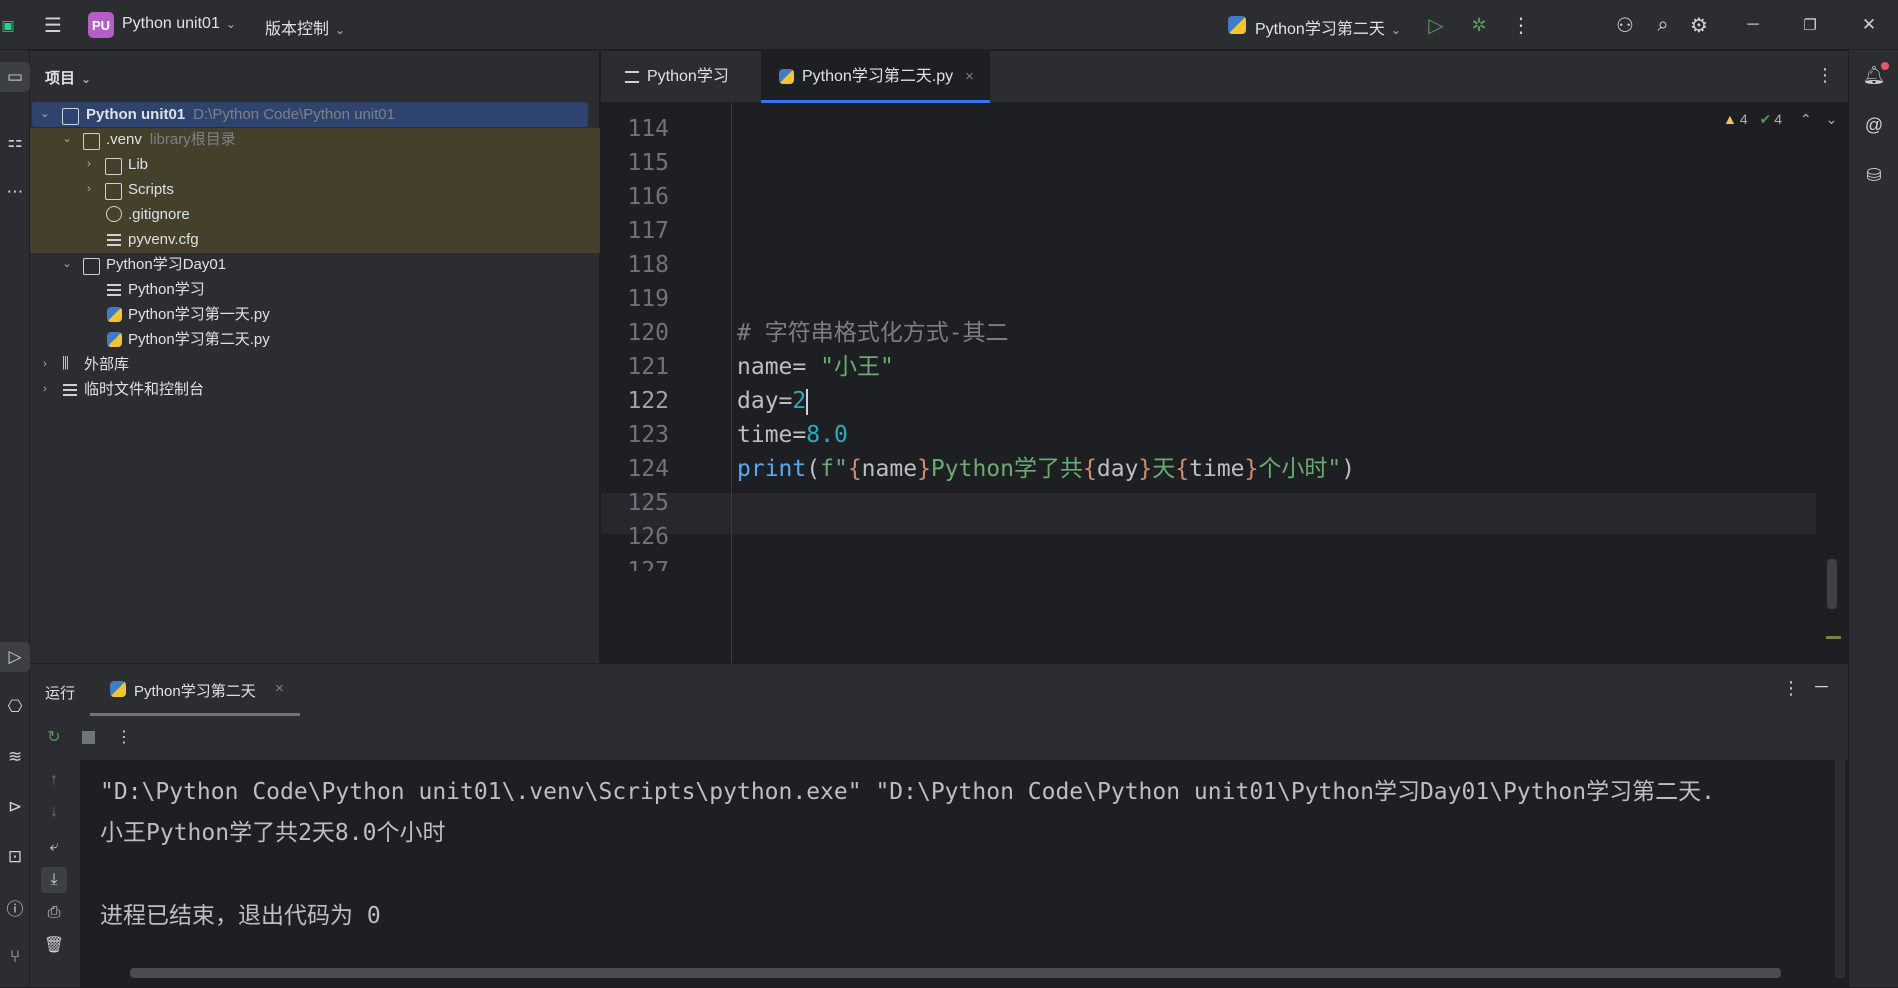 Image resolution: width=1898 pixels, height=988 pixels. Describe the element at coordinates (1885, 66) in the screenshot. I see `notification-dot` at that location.